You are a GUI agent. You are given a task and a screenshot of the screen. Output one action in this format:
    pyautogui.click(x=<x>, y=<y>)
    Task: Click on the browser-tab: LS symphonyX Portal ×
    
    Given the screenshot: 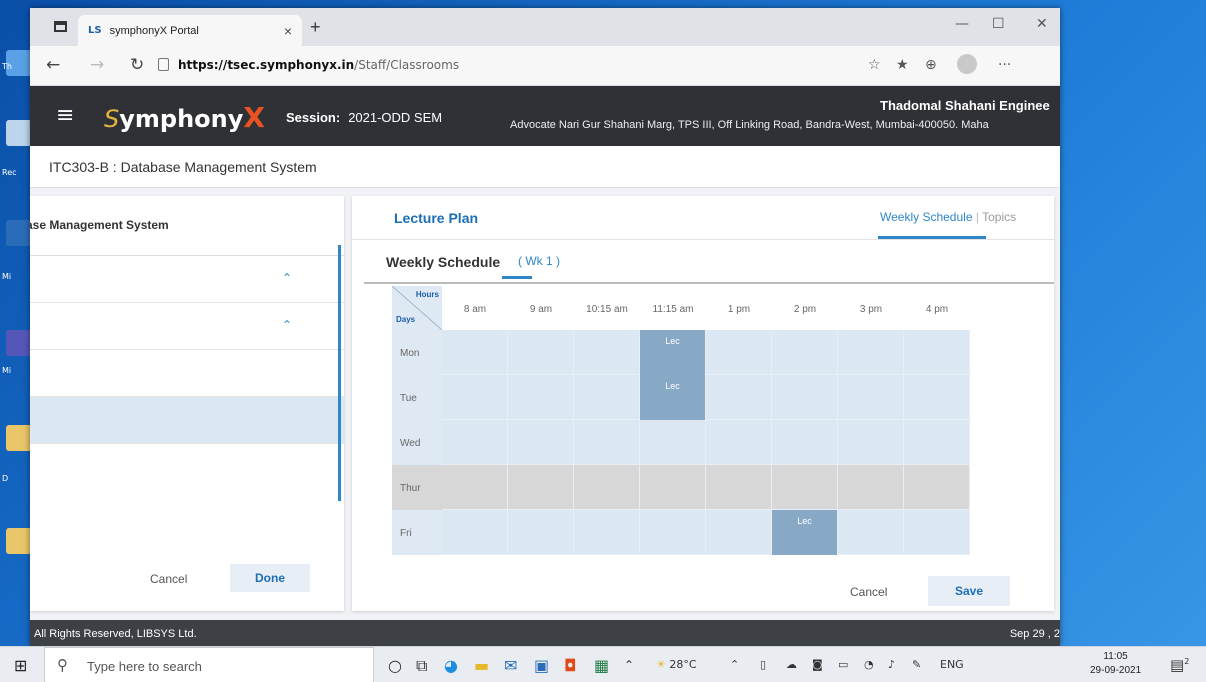 What is the action you would take?
    pyautogui.click(x=190, y=30)
    